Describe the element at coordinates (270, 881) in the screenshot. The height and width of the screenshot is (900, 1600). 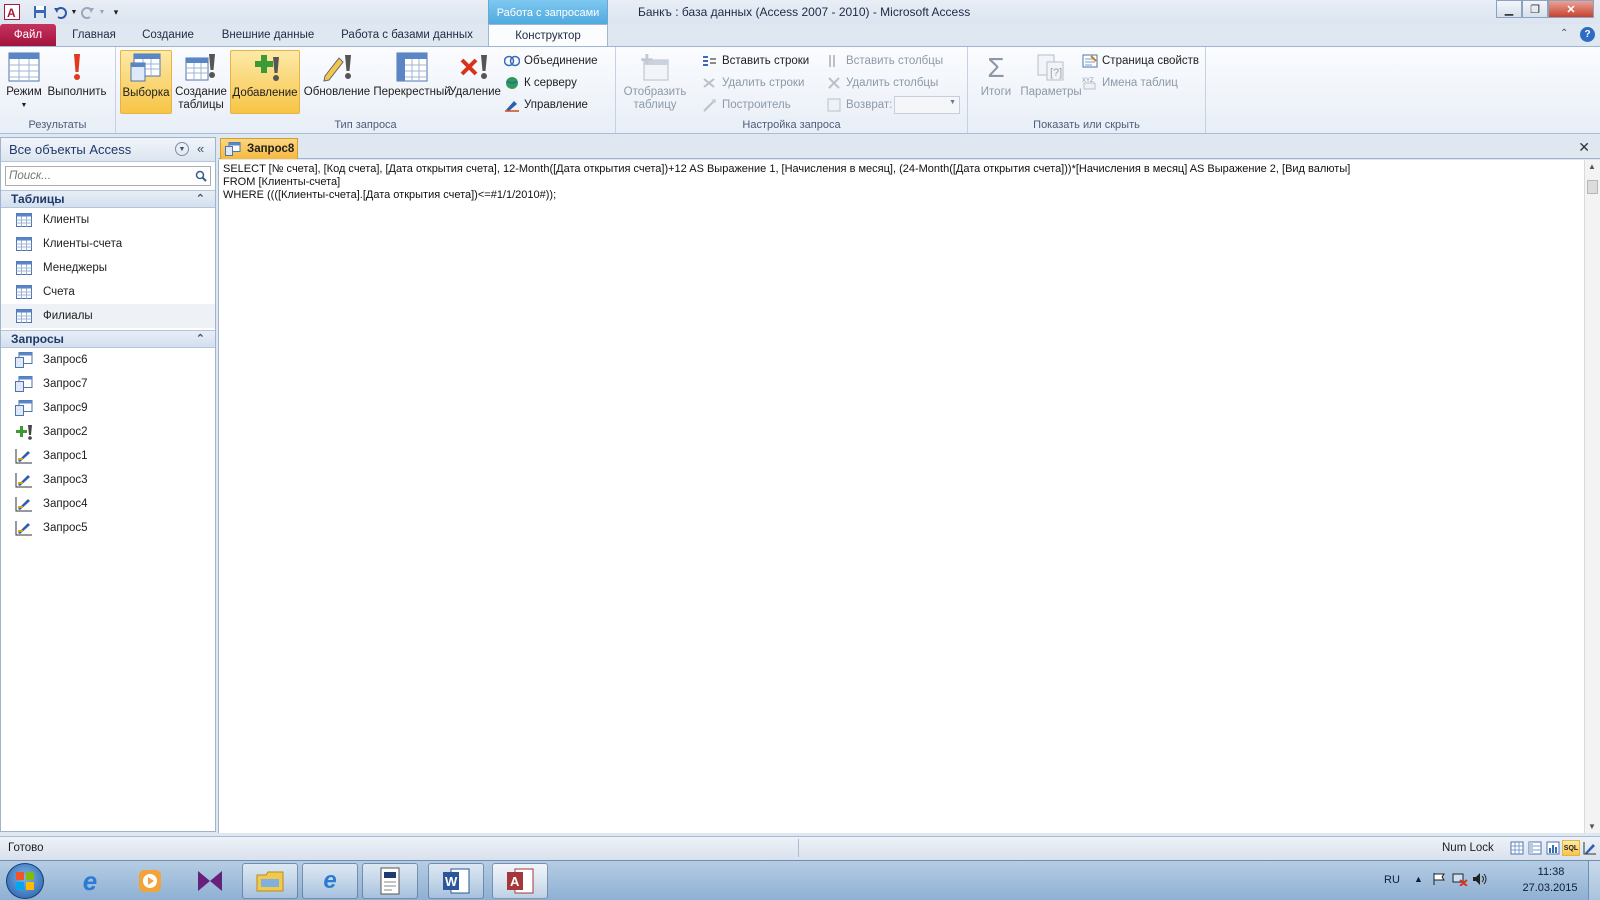
I see `taskbar-explorer` at that location.